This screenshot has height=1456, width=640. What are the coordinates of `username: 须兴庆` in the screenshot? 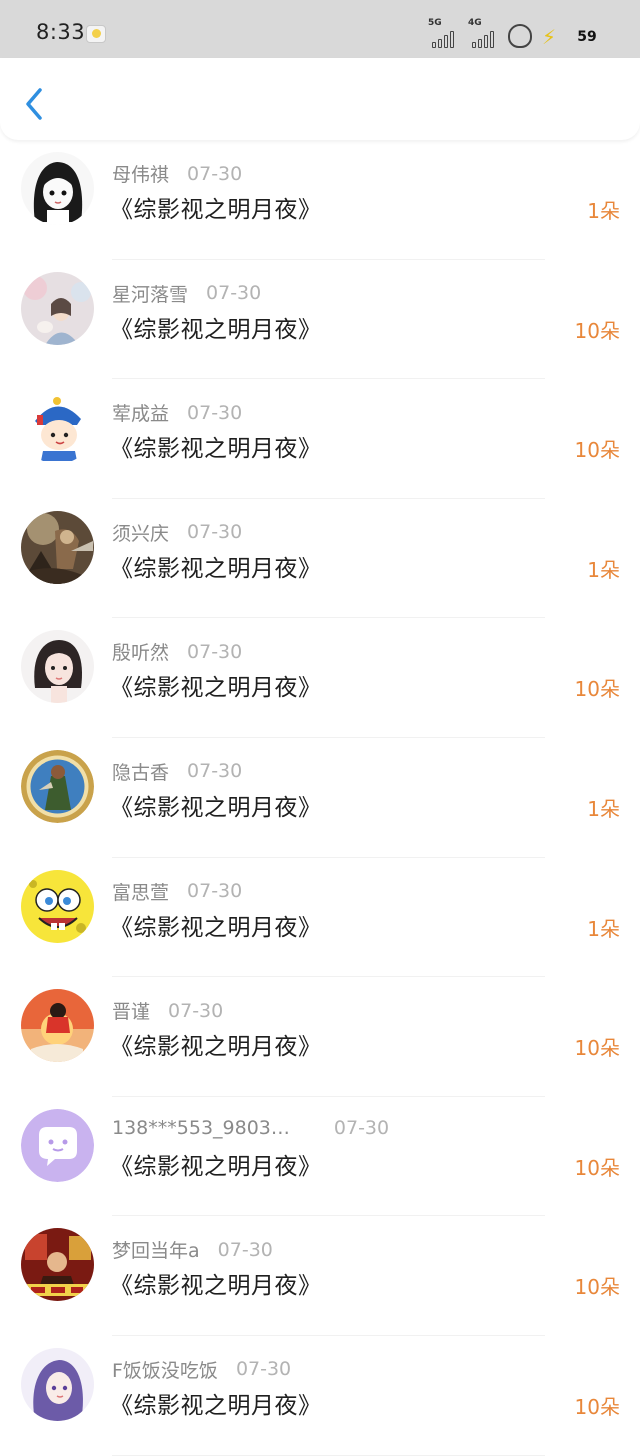 It's located at (140, 532).